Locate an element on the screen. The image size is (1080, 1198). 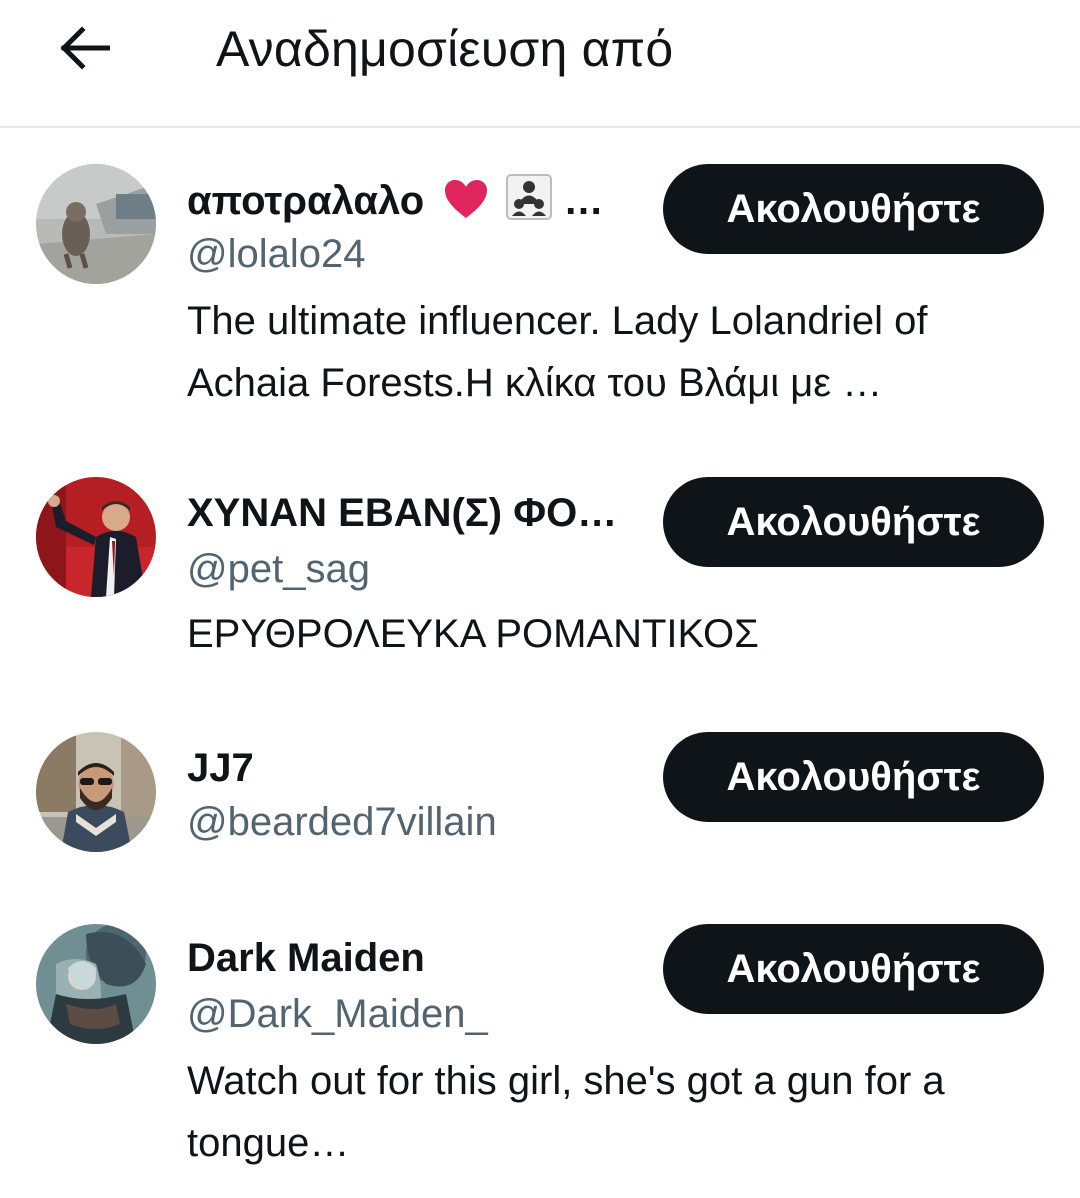
back-button is located at coordinates (84, 48).